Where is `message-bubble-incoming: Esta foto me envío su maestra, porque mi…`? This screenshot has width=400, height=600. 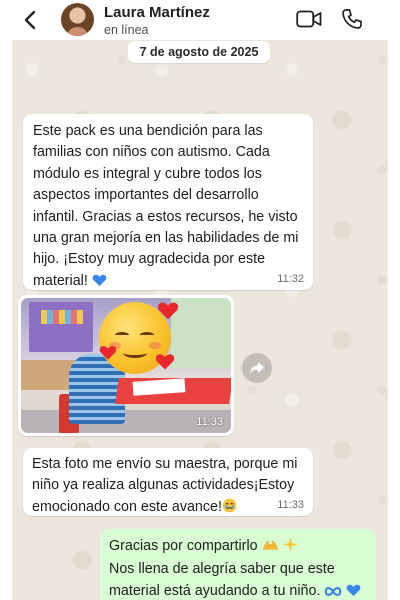
message-bubble-incoming: Esta foto me envío su maestra, porque mi… is located at coordinates (168, 482).